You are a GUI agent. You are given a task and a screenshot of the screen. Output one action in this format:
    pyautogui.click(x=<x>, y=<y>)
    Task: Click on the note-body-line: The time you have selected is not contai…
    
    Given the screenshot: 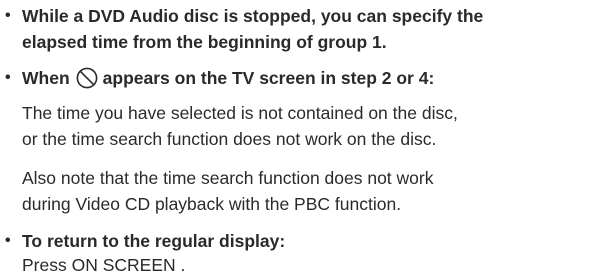 What is the action you would take?
    pyautogui.click(x=240, y=113)
    